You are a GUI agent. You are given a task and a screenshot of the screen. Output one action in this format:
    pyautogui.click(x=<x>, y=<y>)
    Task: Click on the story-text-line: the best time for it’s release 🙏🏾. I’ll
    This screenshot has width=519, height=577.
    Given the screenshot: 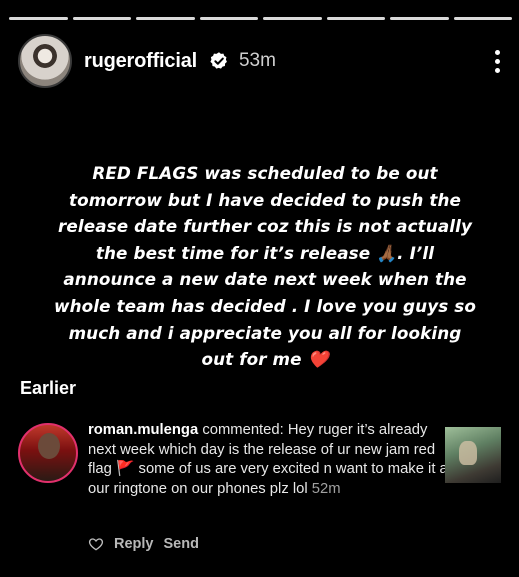 What is the action you would take?
    pyautogui.click(x=265, y=252)
    